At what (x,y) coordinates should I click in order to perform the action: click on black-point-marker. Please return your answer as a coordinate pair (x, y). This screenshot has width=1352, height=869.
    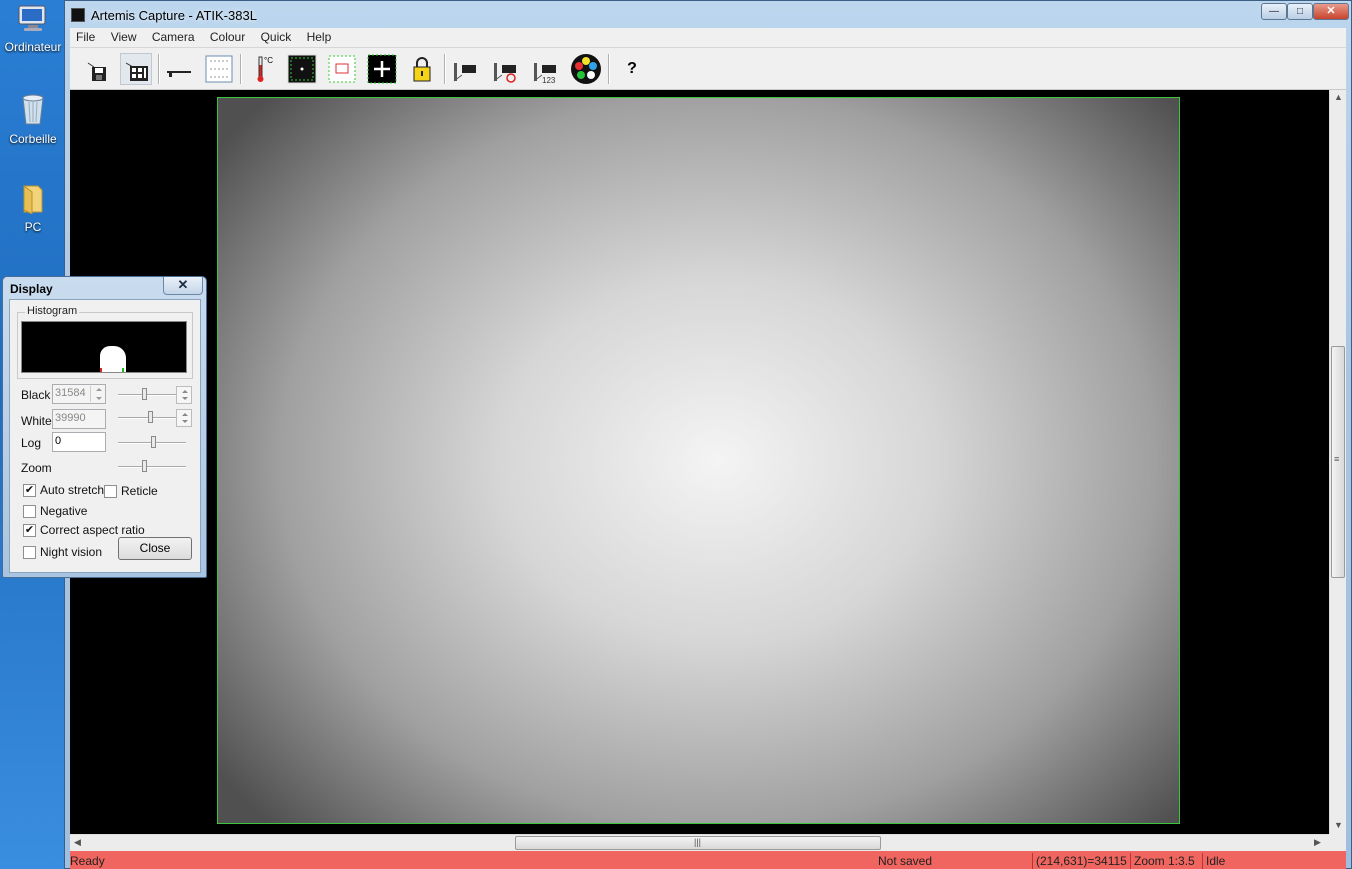
    Looking at the image, I should click on (101, 370).